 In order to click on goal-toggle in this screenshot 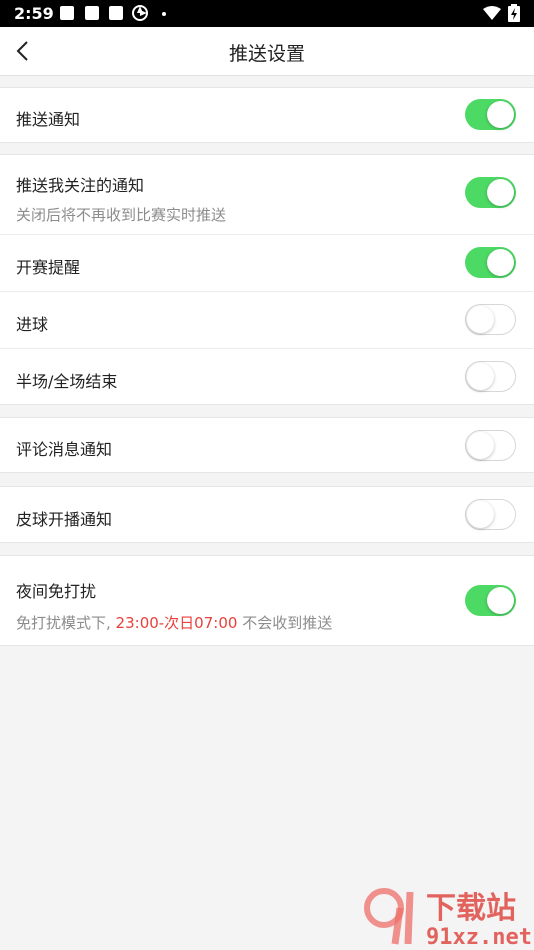, I will do `click(490, 319)`.